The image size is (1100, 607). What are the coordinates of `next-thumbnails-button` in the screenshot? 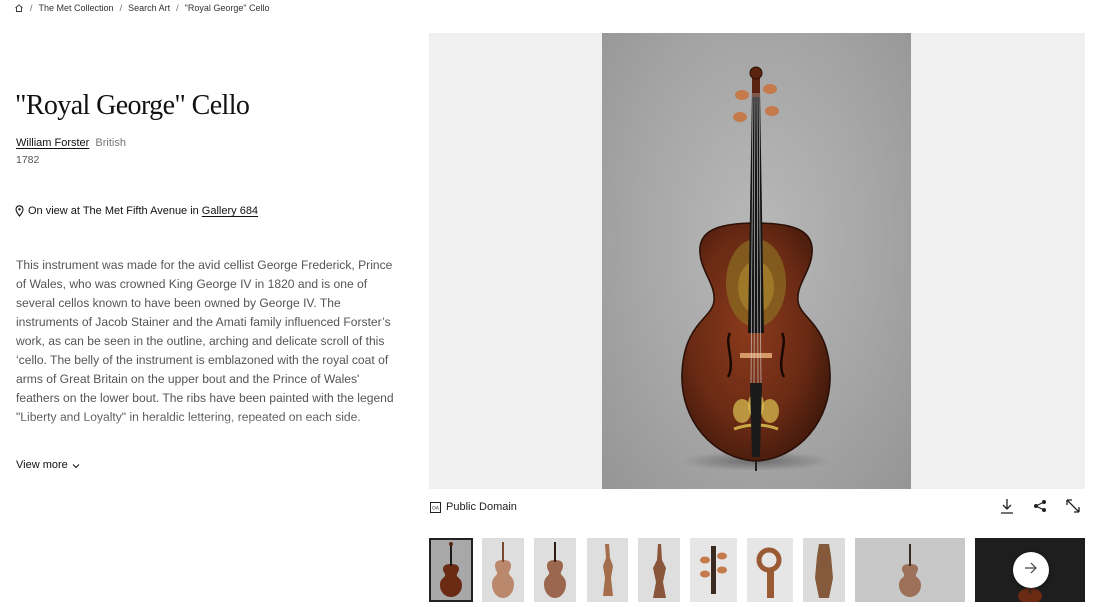 It's located at (1031, 570).